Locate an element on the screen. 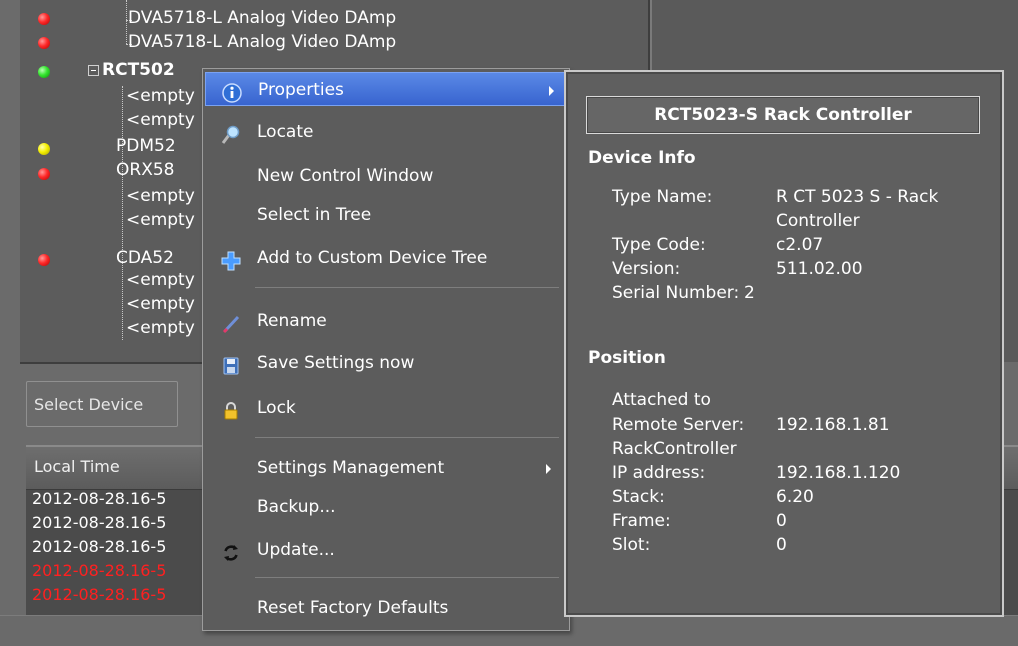  menu-item-properties: Properties is located at coordinates (386, 89).